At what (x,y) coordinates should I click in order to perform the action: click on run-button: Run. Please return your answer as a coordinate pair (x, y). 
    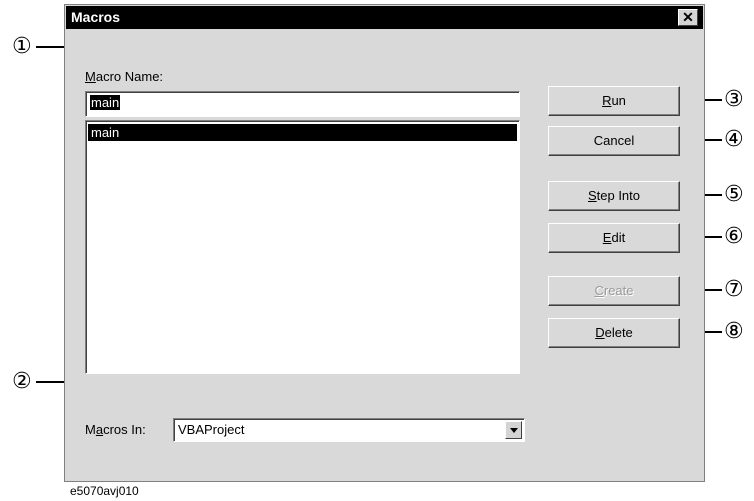
    Looking at the image, I should click on (614, 101).